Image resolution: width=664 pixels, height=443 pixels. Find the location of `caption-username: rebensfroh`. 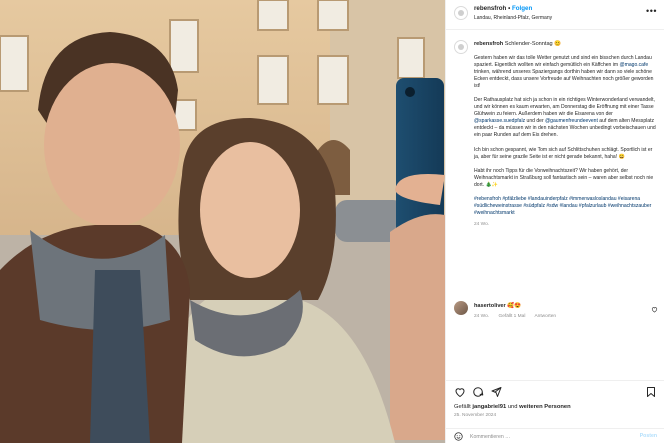

caption-username: rebensfroh is located at coordinates (488, 44).